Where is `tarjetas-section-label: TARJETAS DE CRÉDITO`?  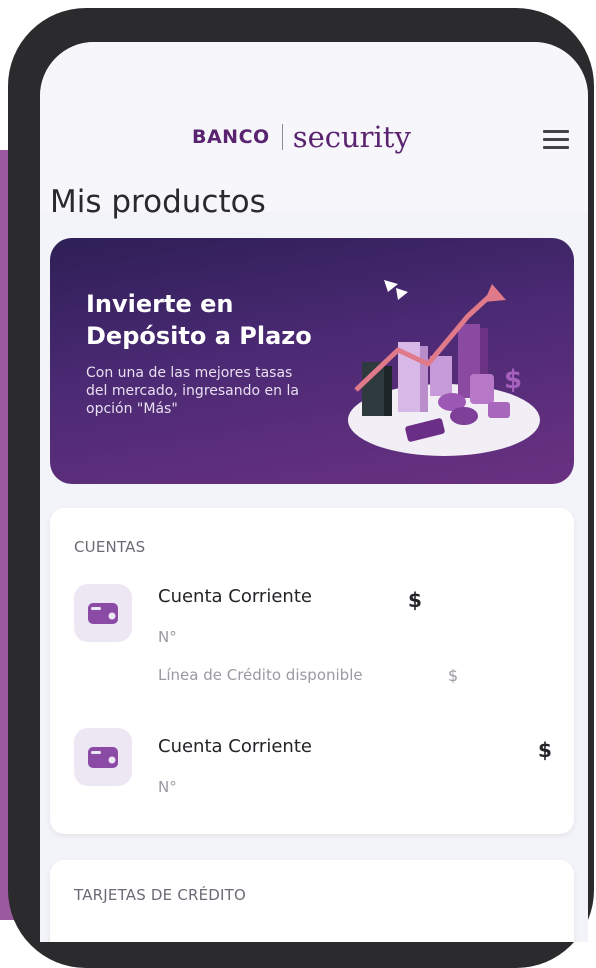
tarjetas-section-label: TARJETAS DE CRÉDITO is located at coordinates (160, 895).